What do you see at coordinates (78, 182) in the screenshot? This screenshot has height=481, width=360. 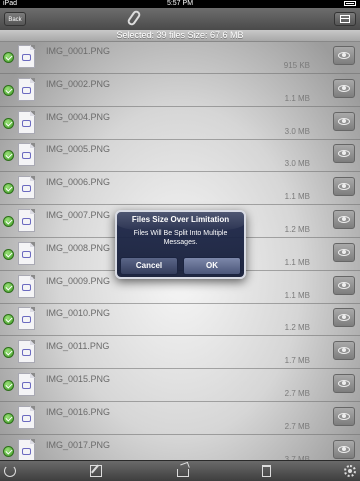 I see `file-name: IMG_0006.PNG` at bounding box center [78, 182].